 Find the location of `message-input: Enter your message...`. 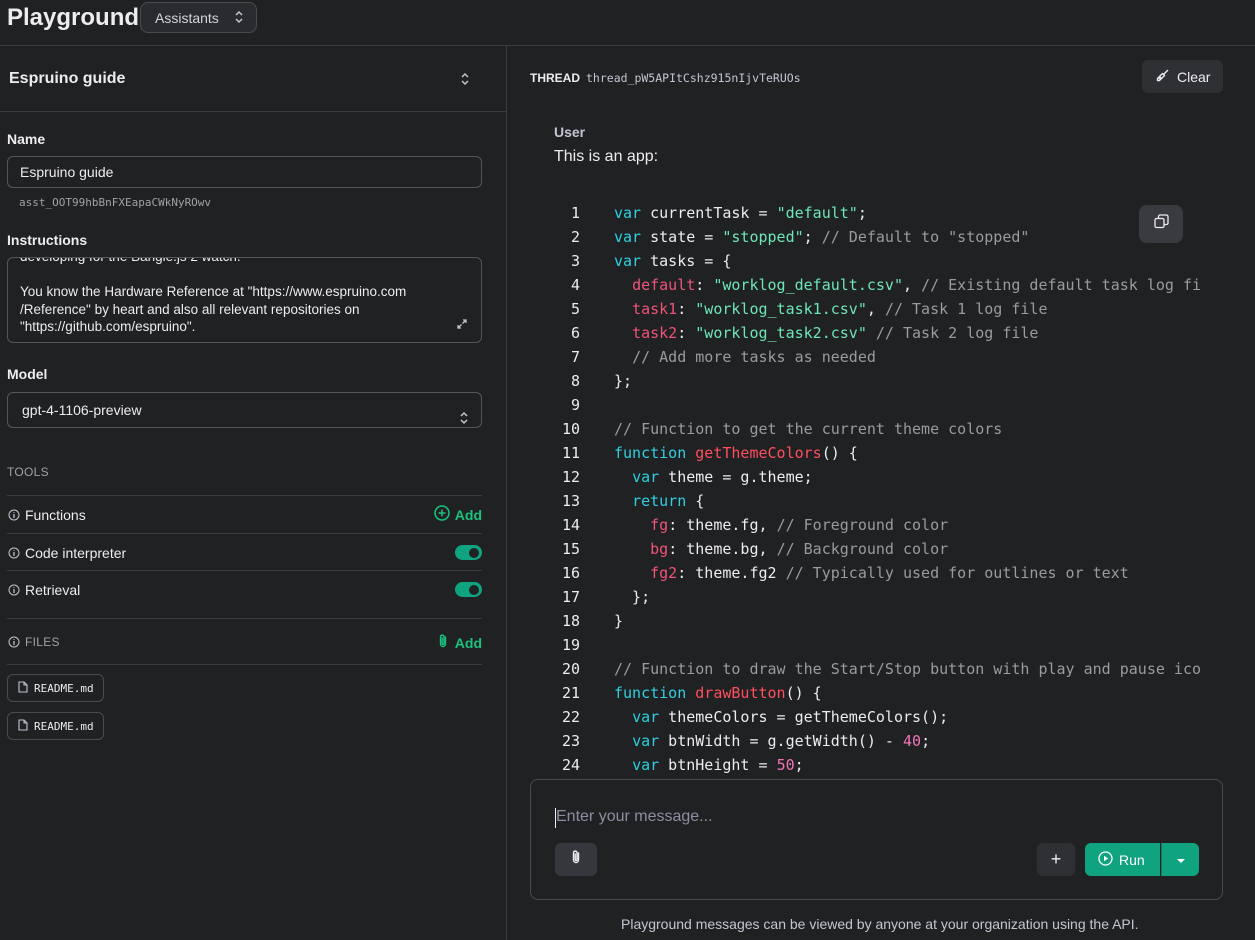

message-input: Enter your message... is located at coordinates (634, 817).